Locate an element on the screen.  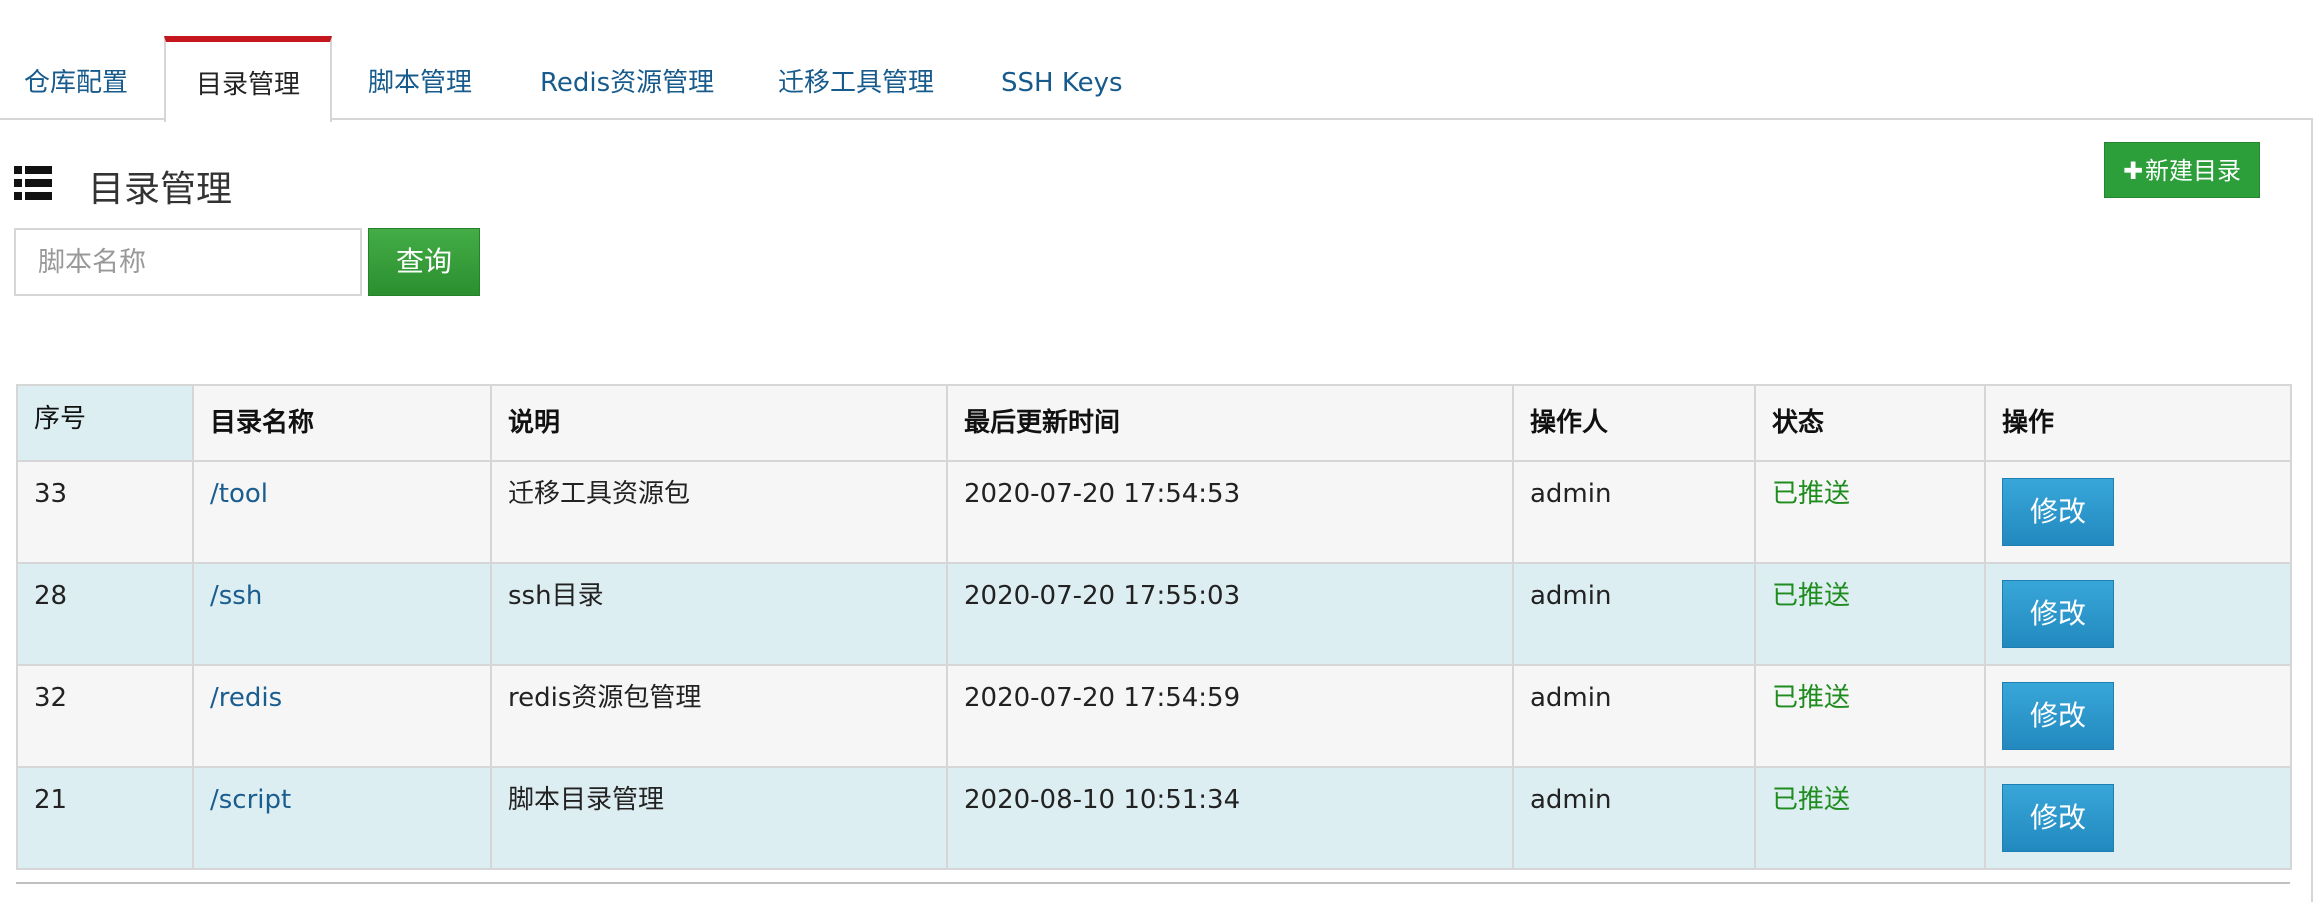
query-button: 查询 is located at coordinates (424, 262).